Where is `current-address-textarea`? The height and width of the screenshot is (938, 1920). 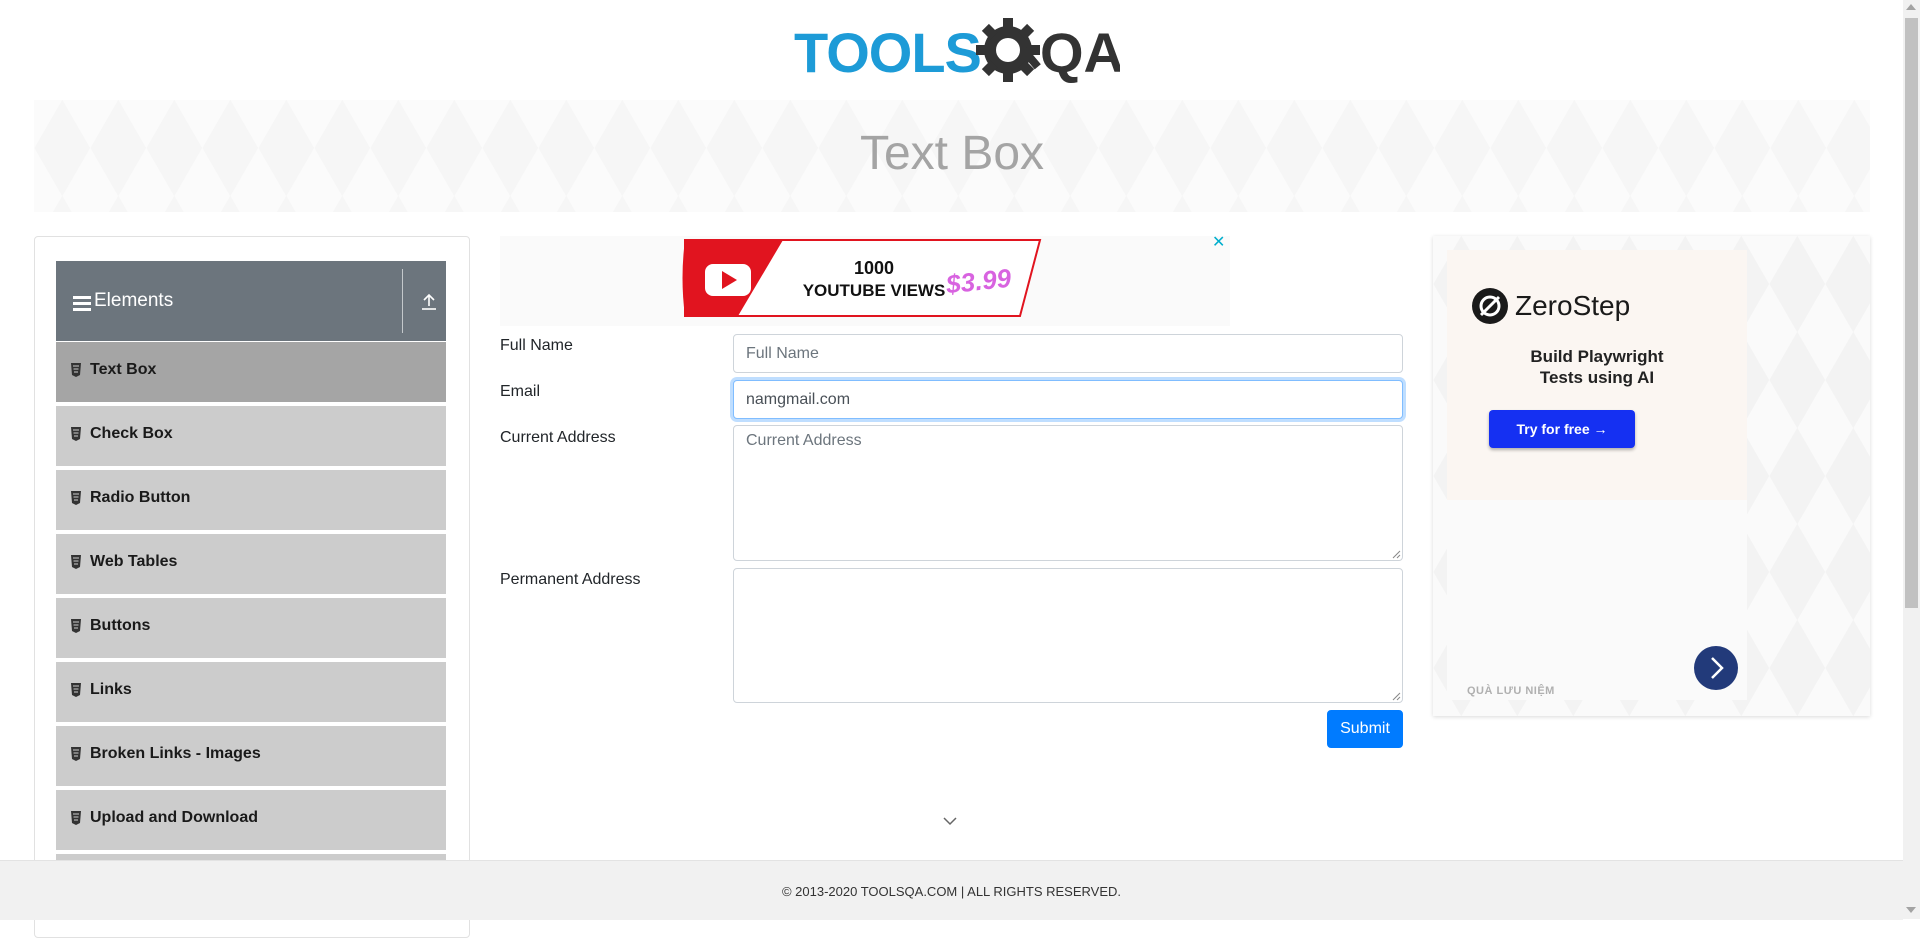 current-address-textarea is located at coordinates (1068, 493).